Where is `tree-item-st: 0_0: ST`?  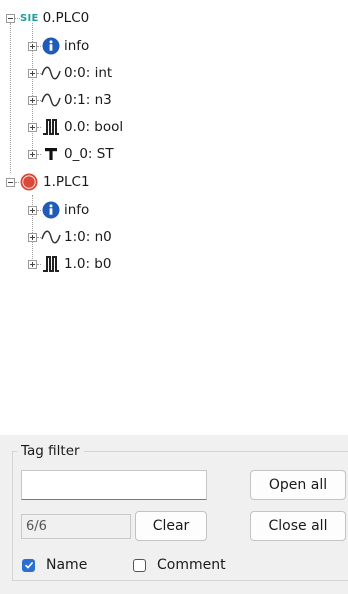
tree-item-st: 0_0: ST is located at coordinates (71, 154).